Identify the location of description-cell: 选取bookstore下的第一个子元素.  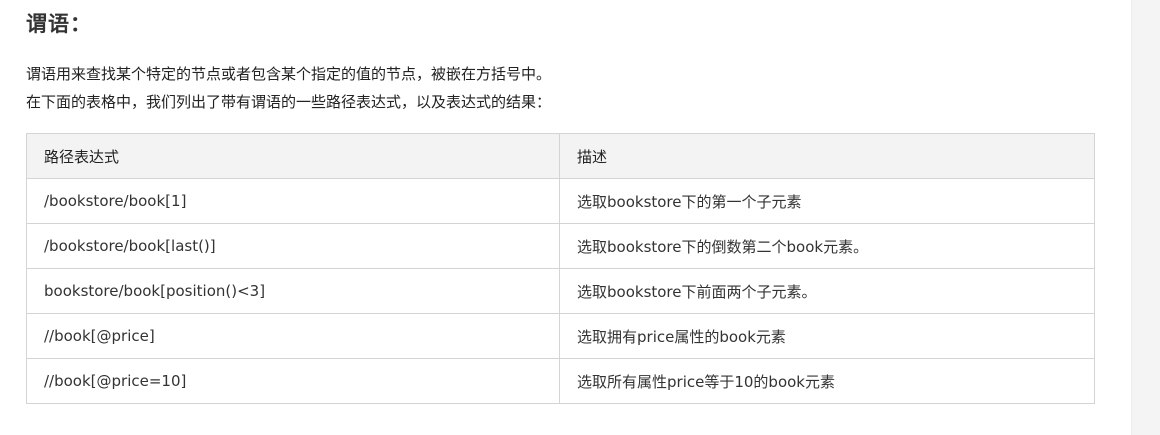
(827, 201).